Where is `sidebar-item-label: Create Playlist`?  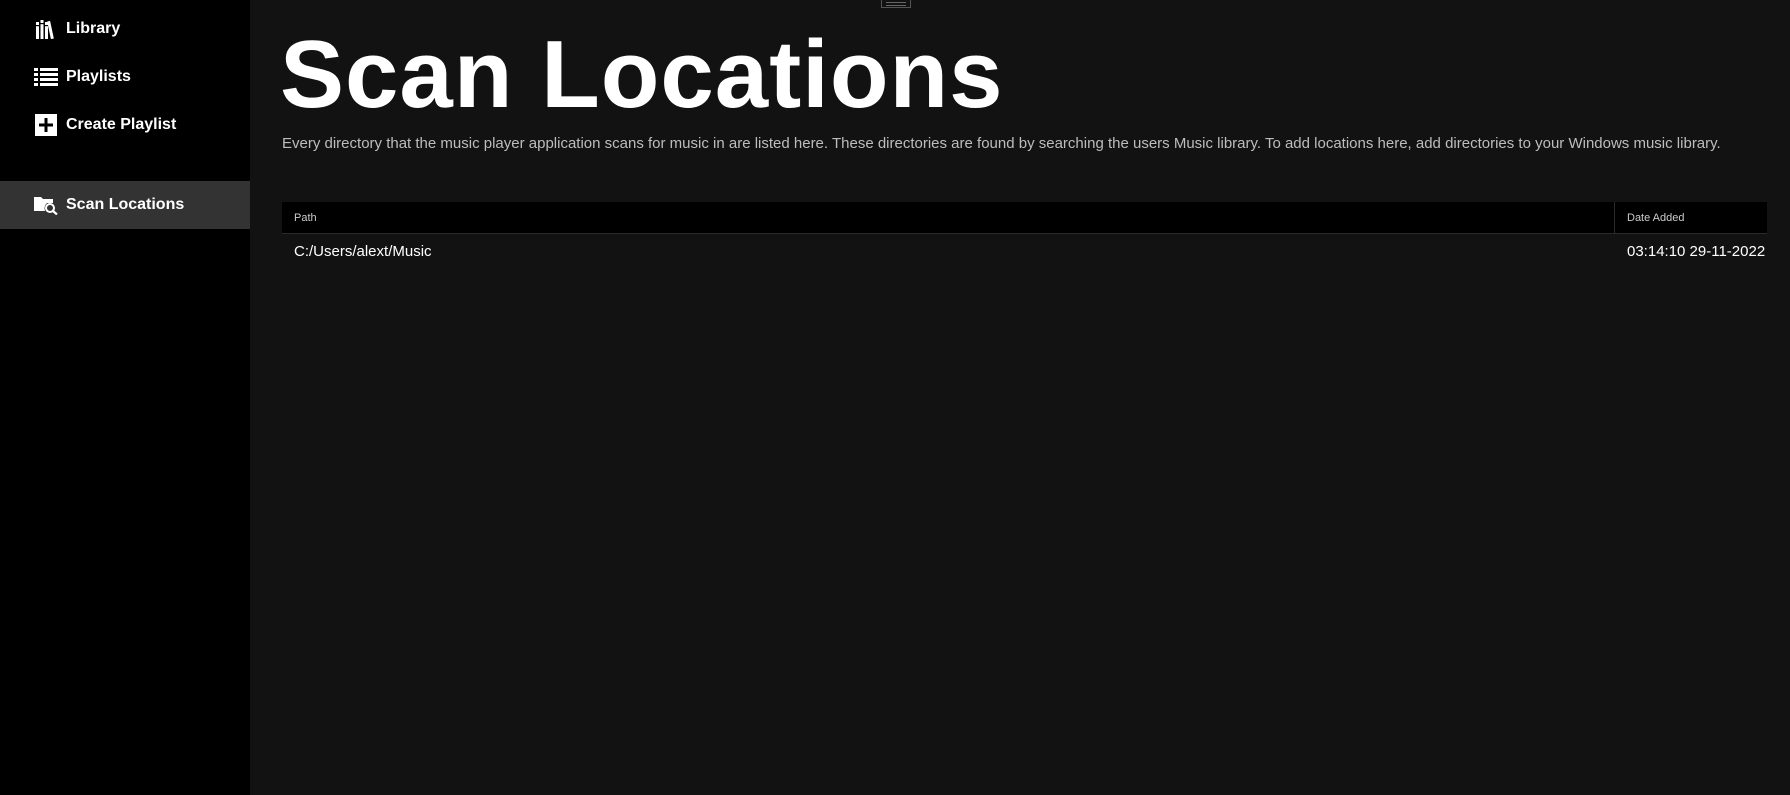 sidebar-item-label: Create Playlist is located at coordinates (121, 124).